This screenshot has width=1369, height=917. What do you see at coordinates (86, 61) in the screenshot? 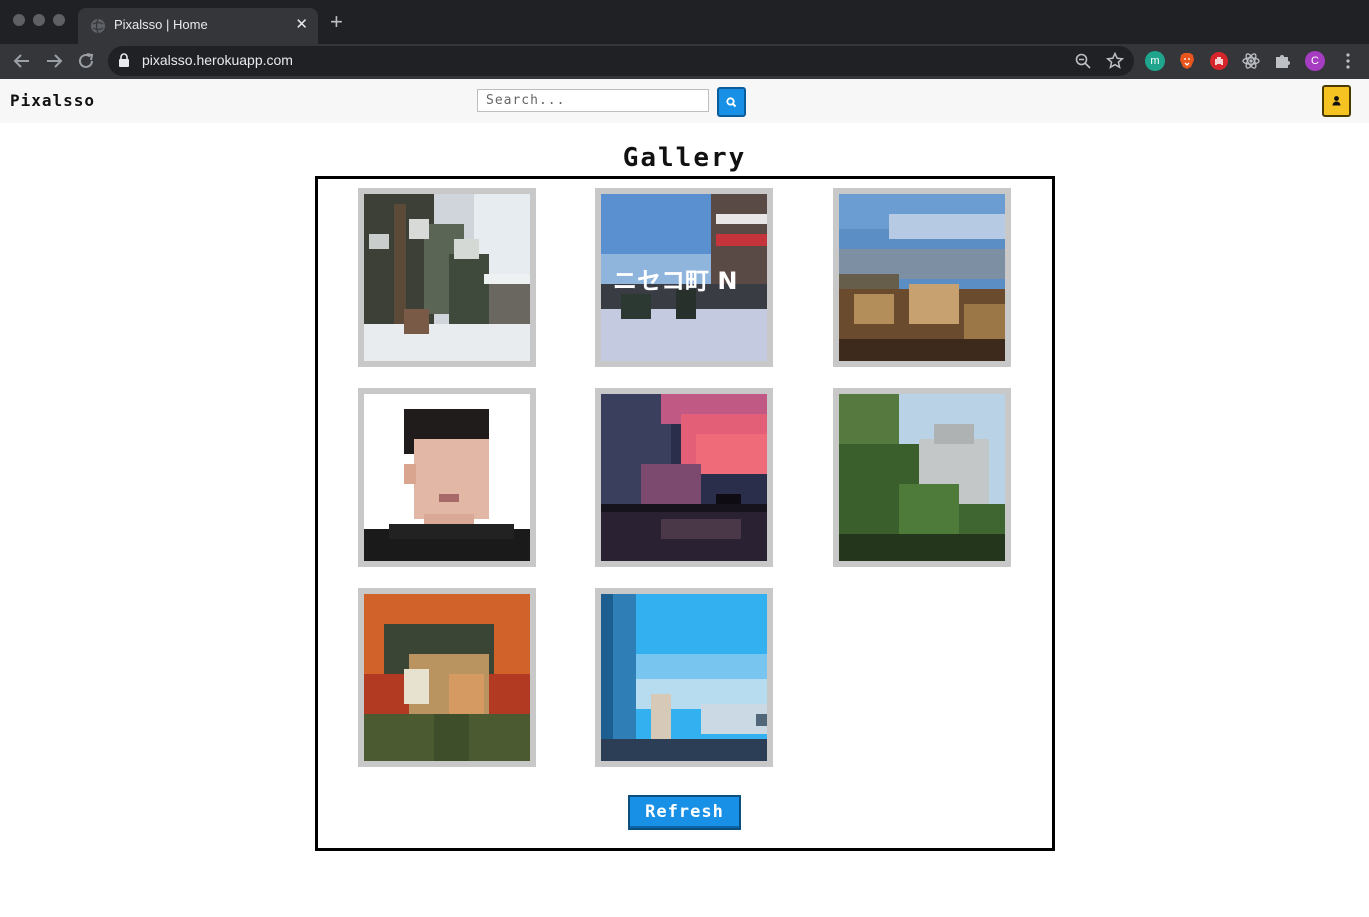
I see `reload-icon` at bounding box center [86, 61].